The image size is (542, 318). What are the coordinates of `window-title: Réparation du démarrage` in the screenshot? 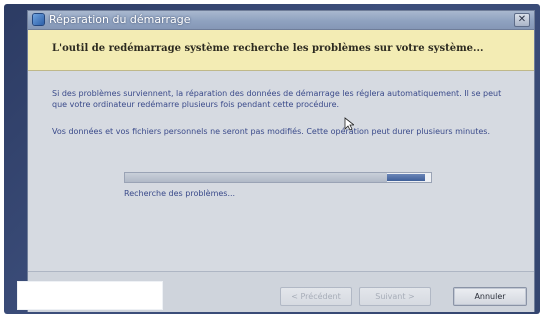 It's located at (120, 19).